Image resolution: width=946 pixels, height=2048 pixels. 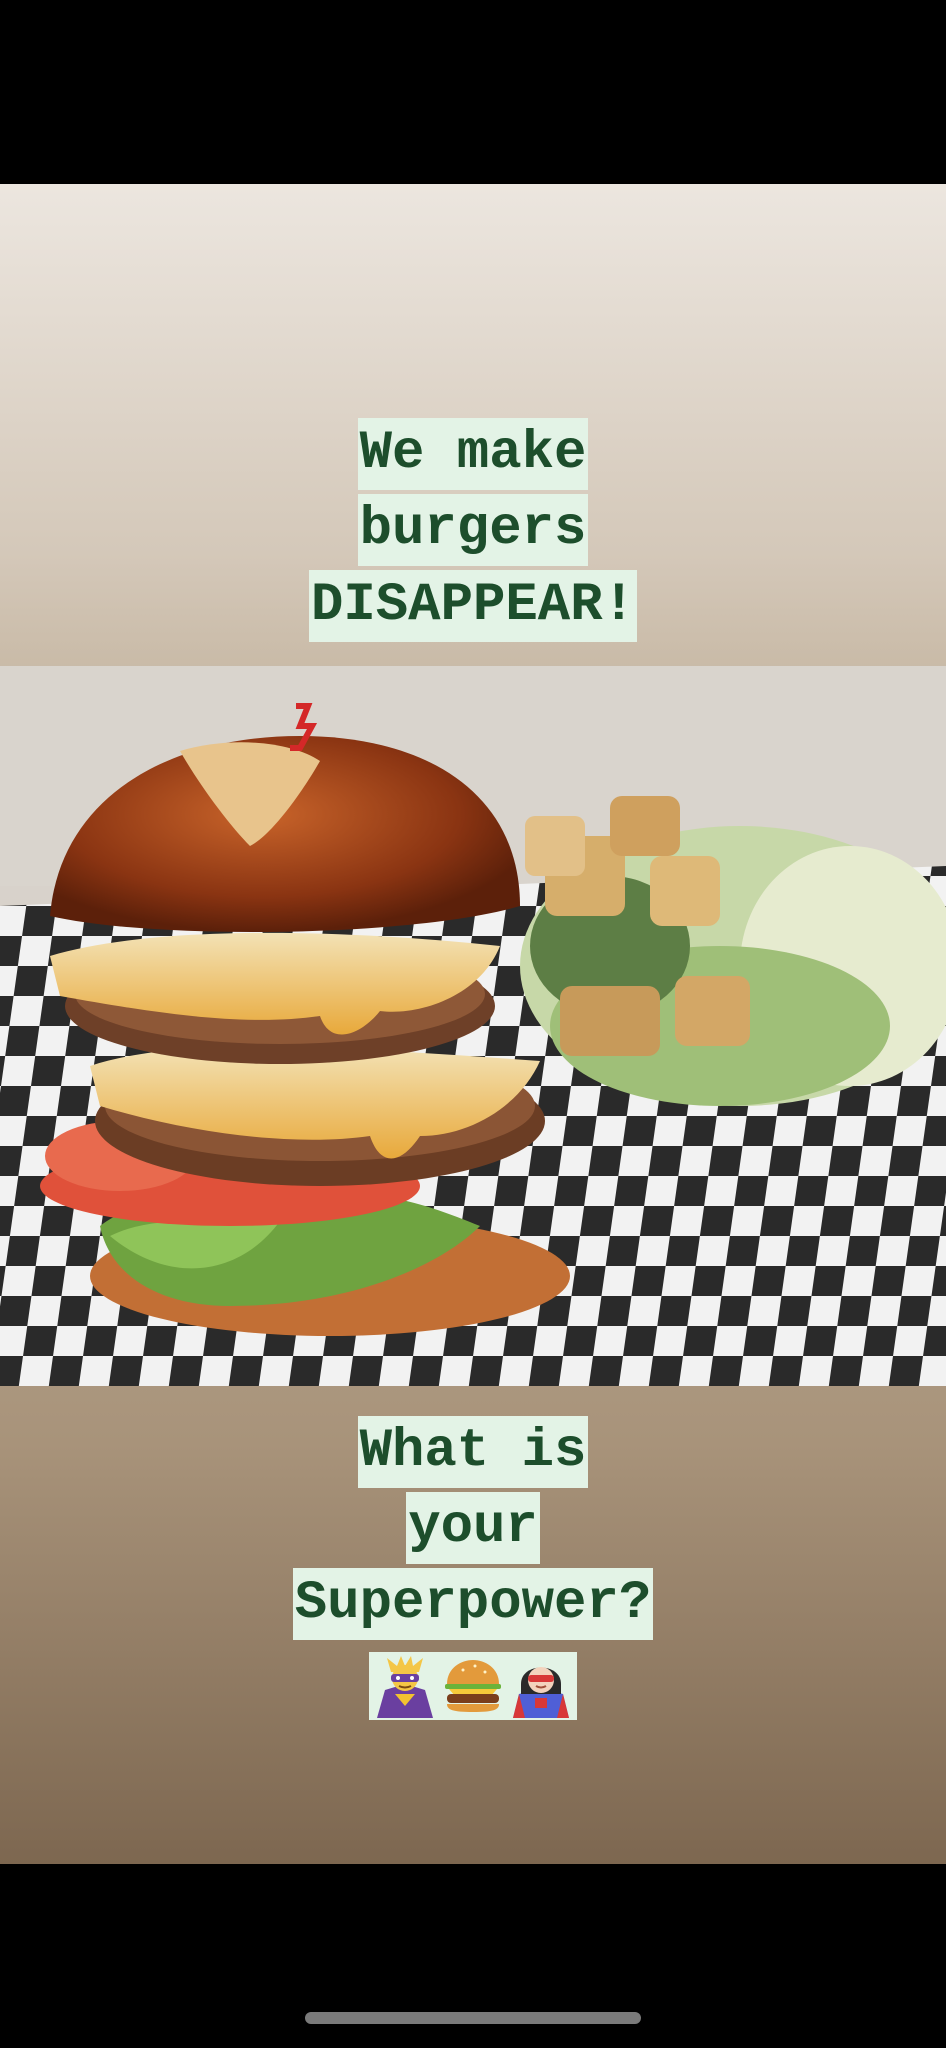 I want to click on top-caption-line-2: burgers, so click(x=473, y=530).